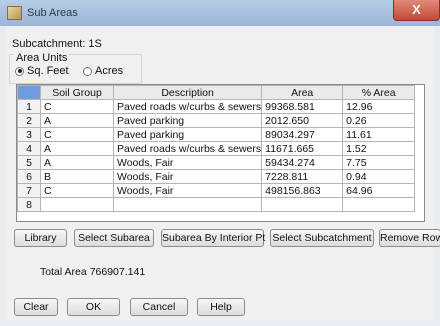  I want to click on pct-area-cell: 0.26, so click(379, 120).